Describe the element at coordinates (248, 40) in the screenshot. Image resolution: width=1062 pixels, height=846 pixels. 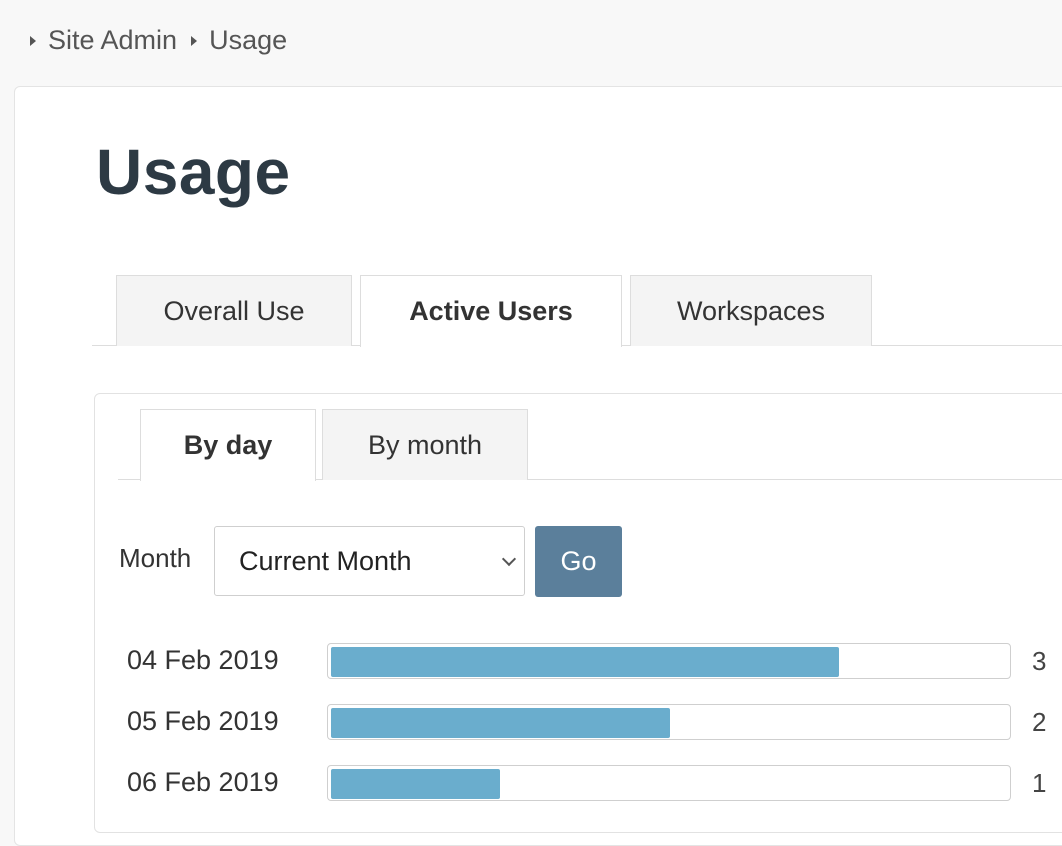
I see `breadcrumb-usage: Usage` at that location.